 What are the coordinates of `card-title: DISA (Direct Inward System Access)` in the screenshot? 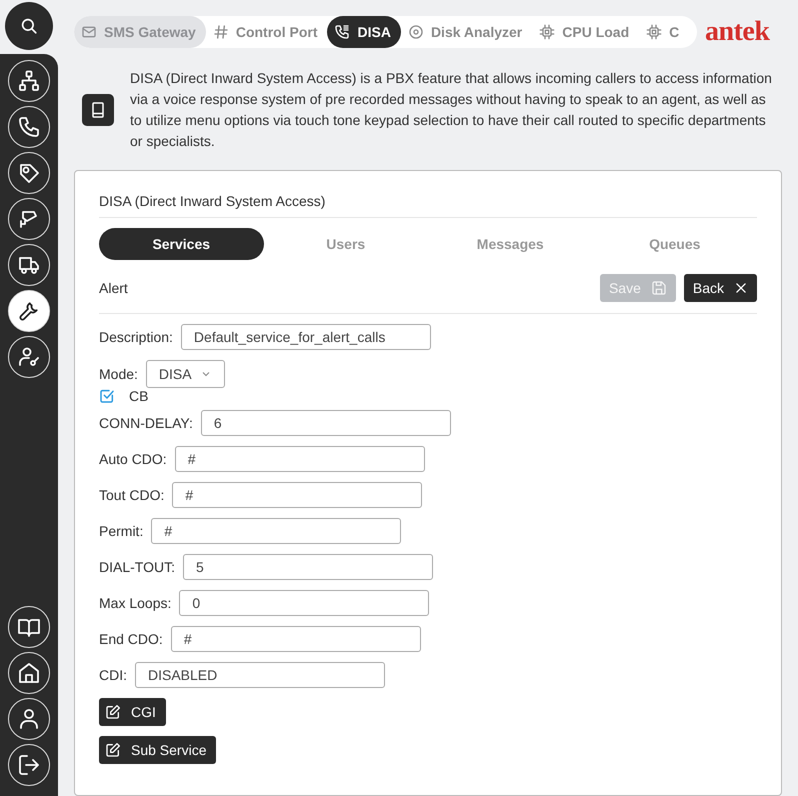 It's located at (212, 201).